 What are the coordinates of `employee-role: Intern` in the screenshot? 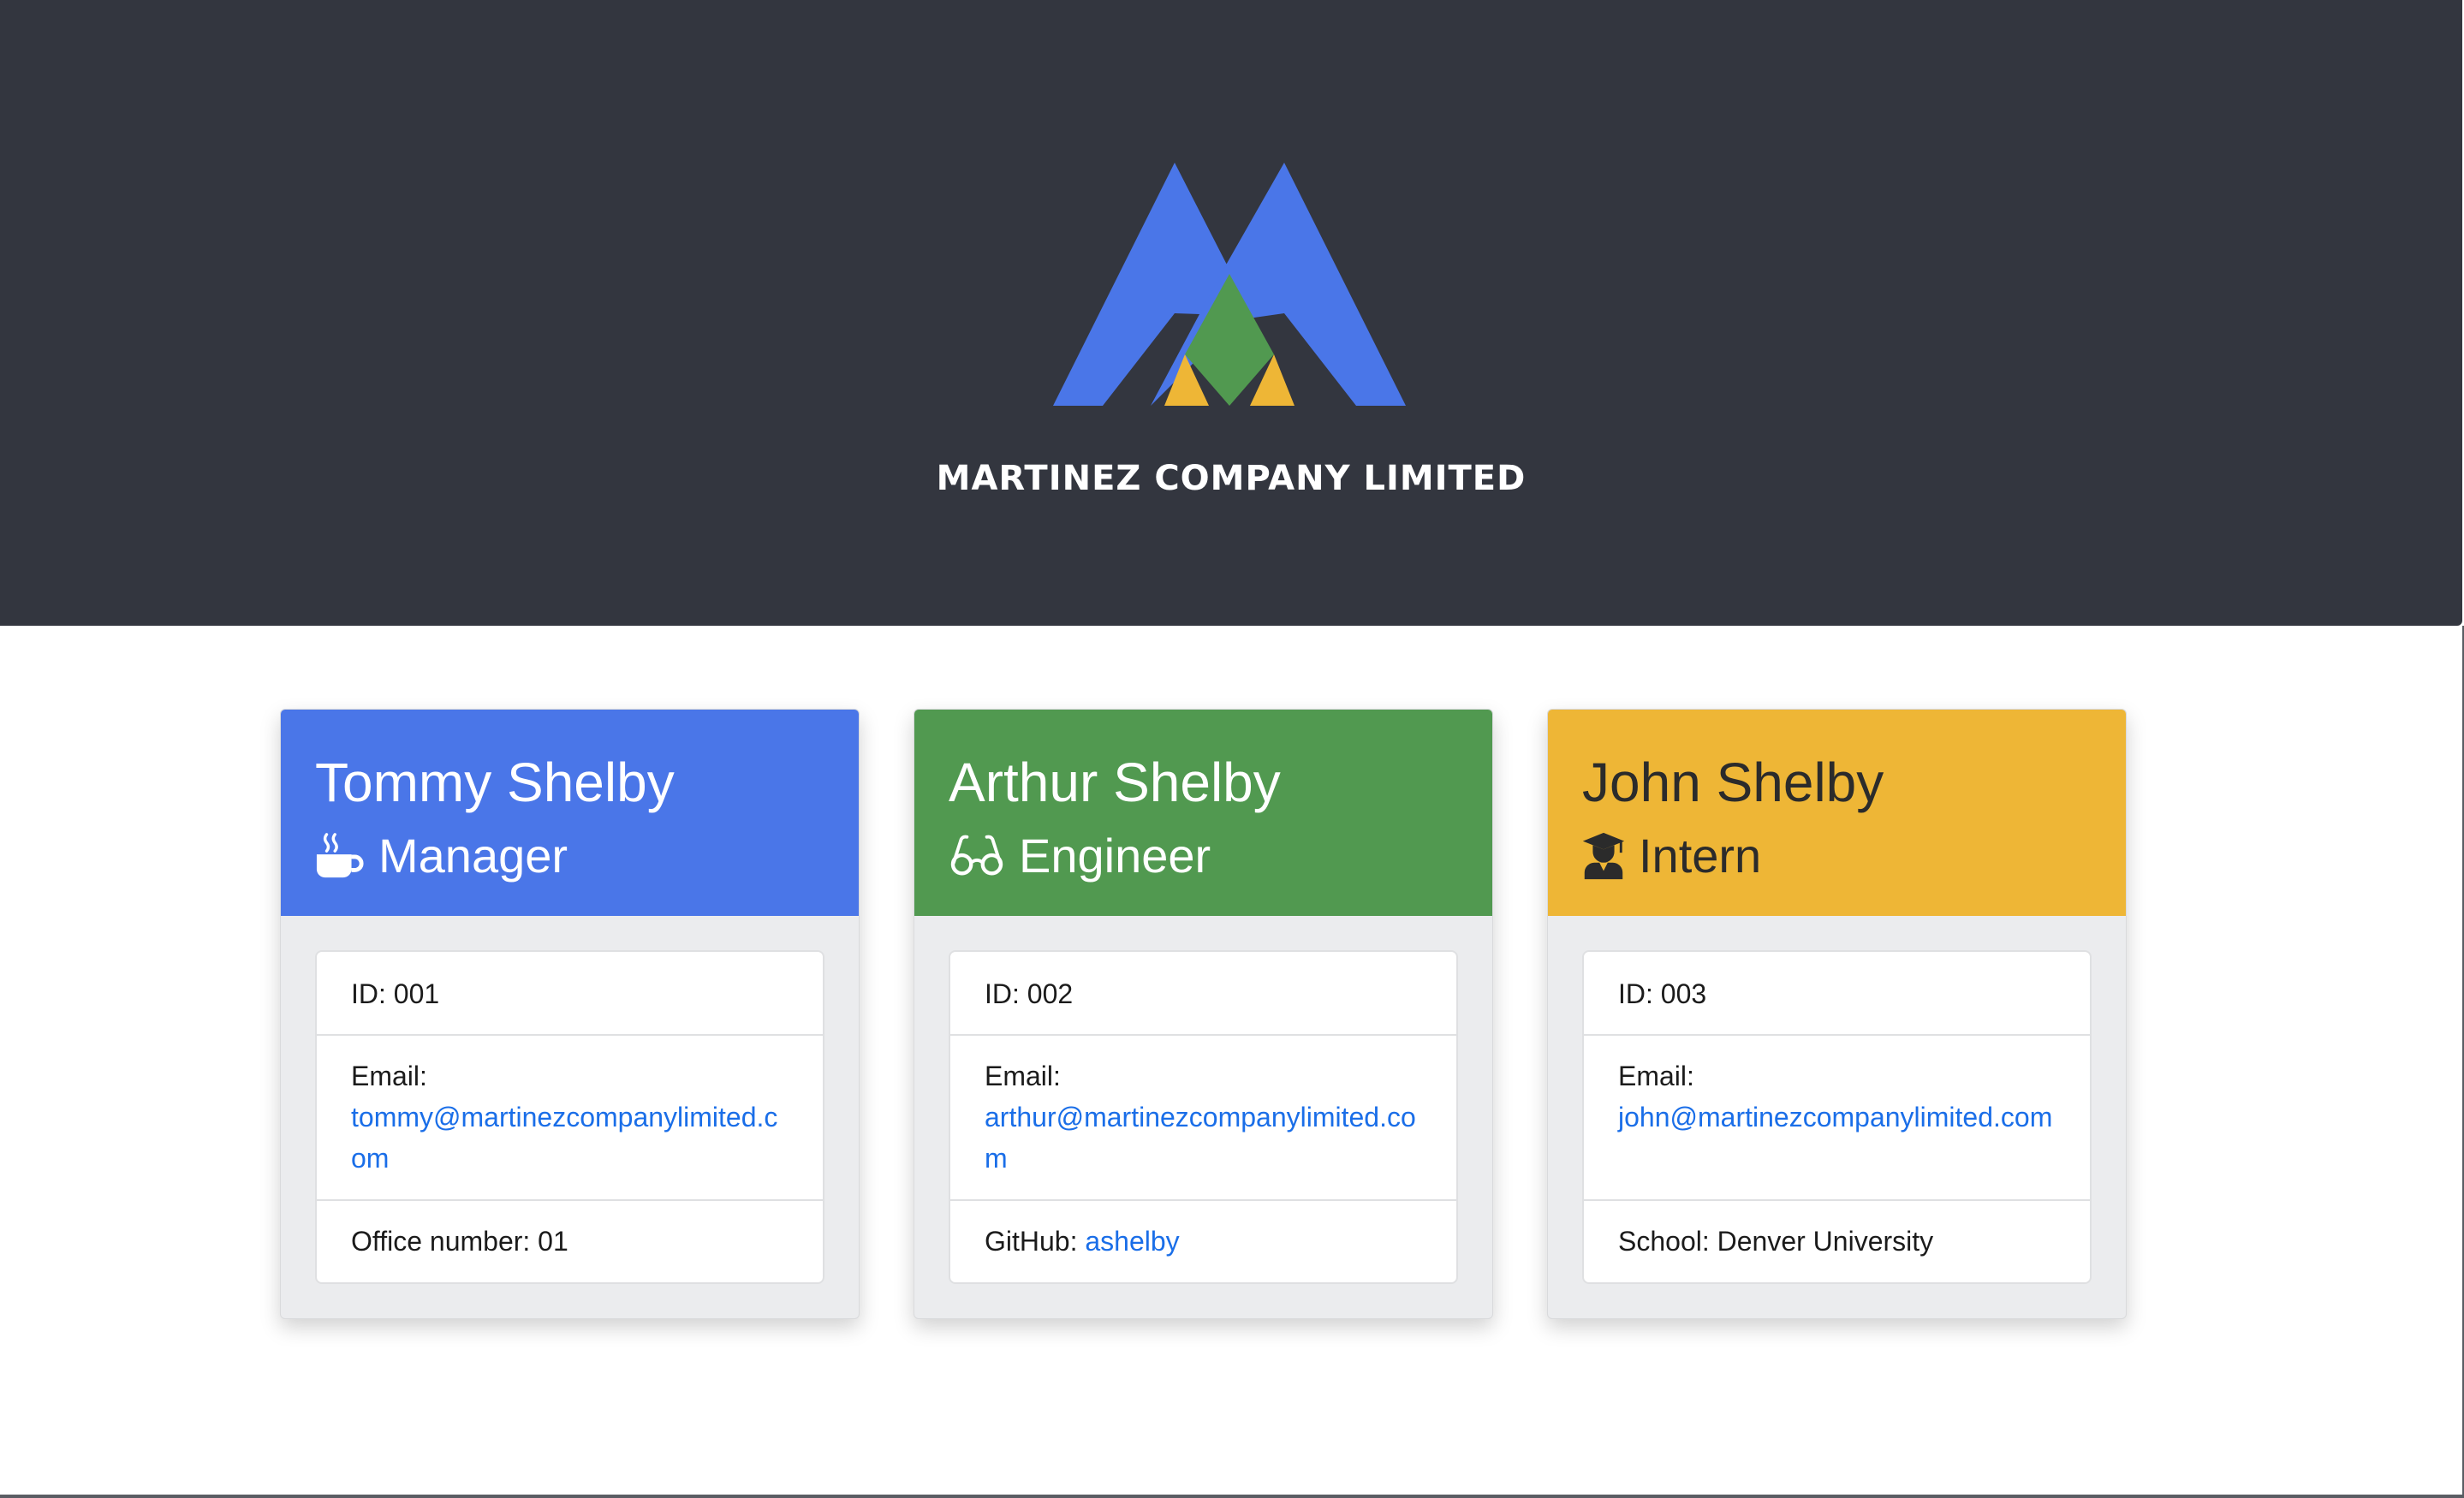 It's located at (1837, 855).